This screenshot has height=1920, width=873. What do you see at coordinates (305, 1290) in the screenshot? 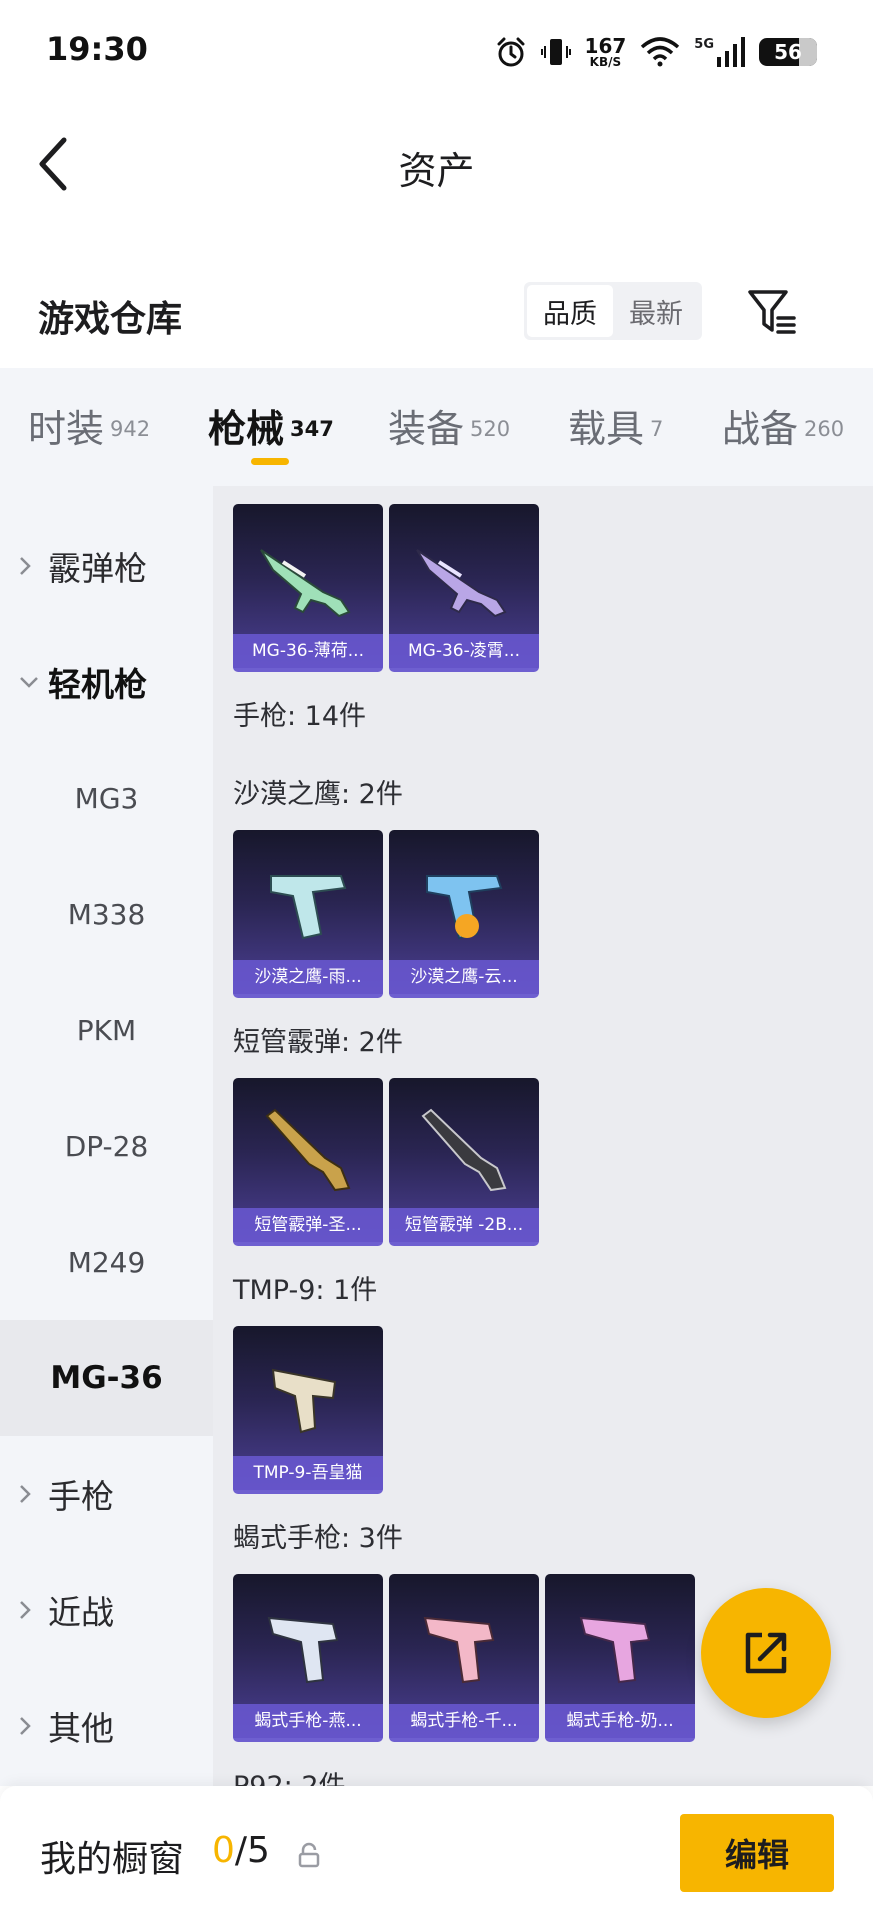
I see `group-label: TMP-9: 1件` at bounding box center [305, 1290].